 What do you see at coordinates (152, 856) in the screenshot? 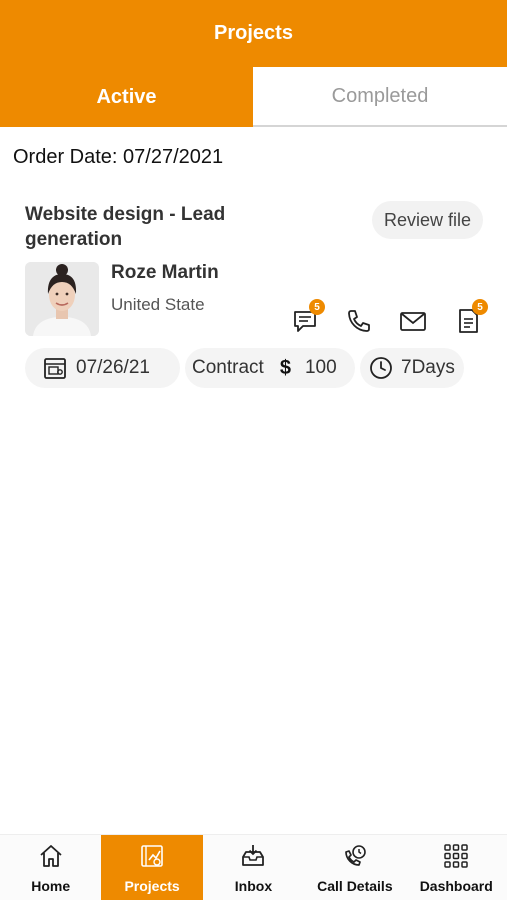
I see `projects-icon` at bounding box center [152, 856].